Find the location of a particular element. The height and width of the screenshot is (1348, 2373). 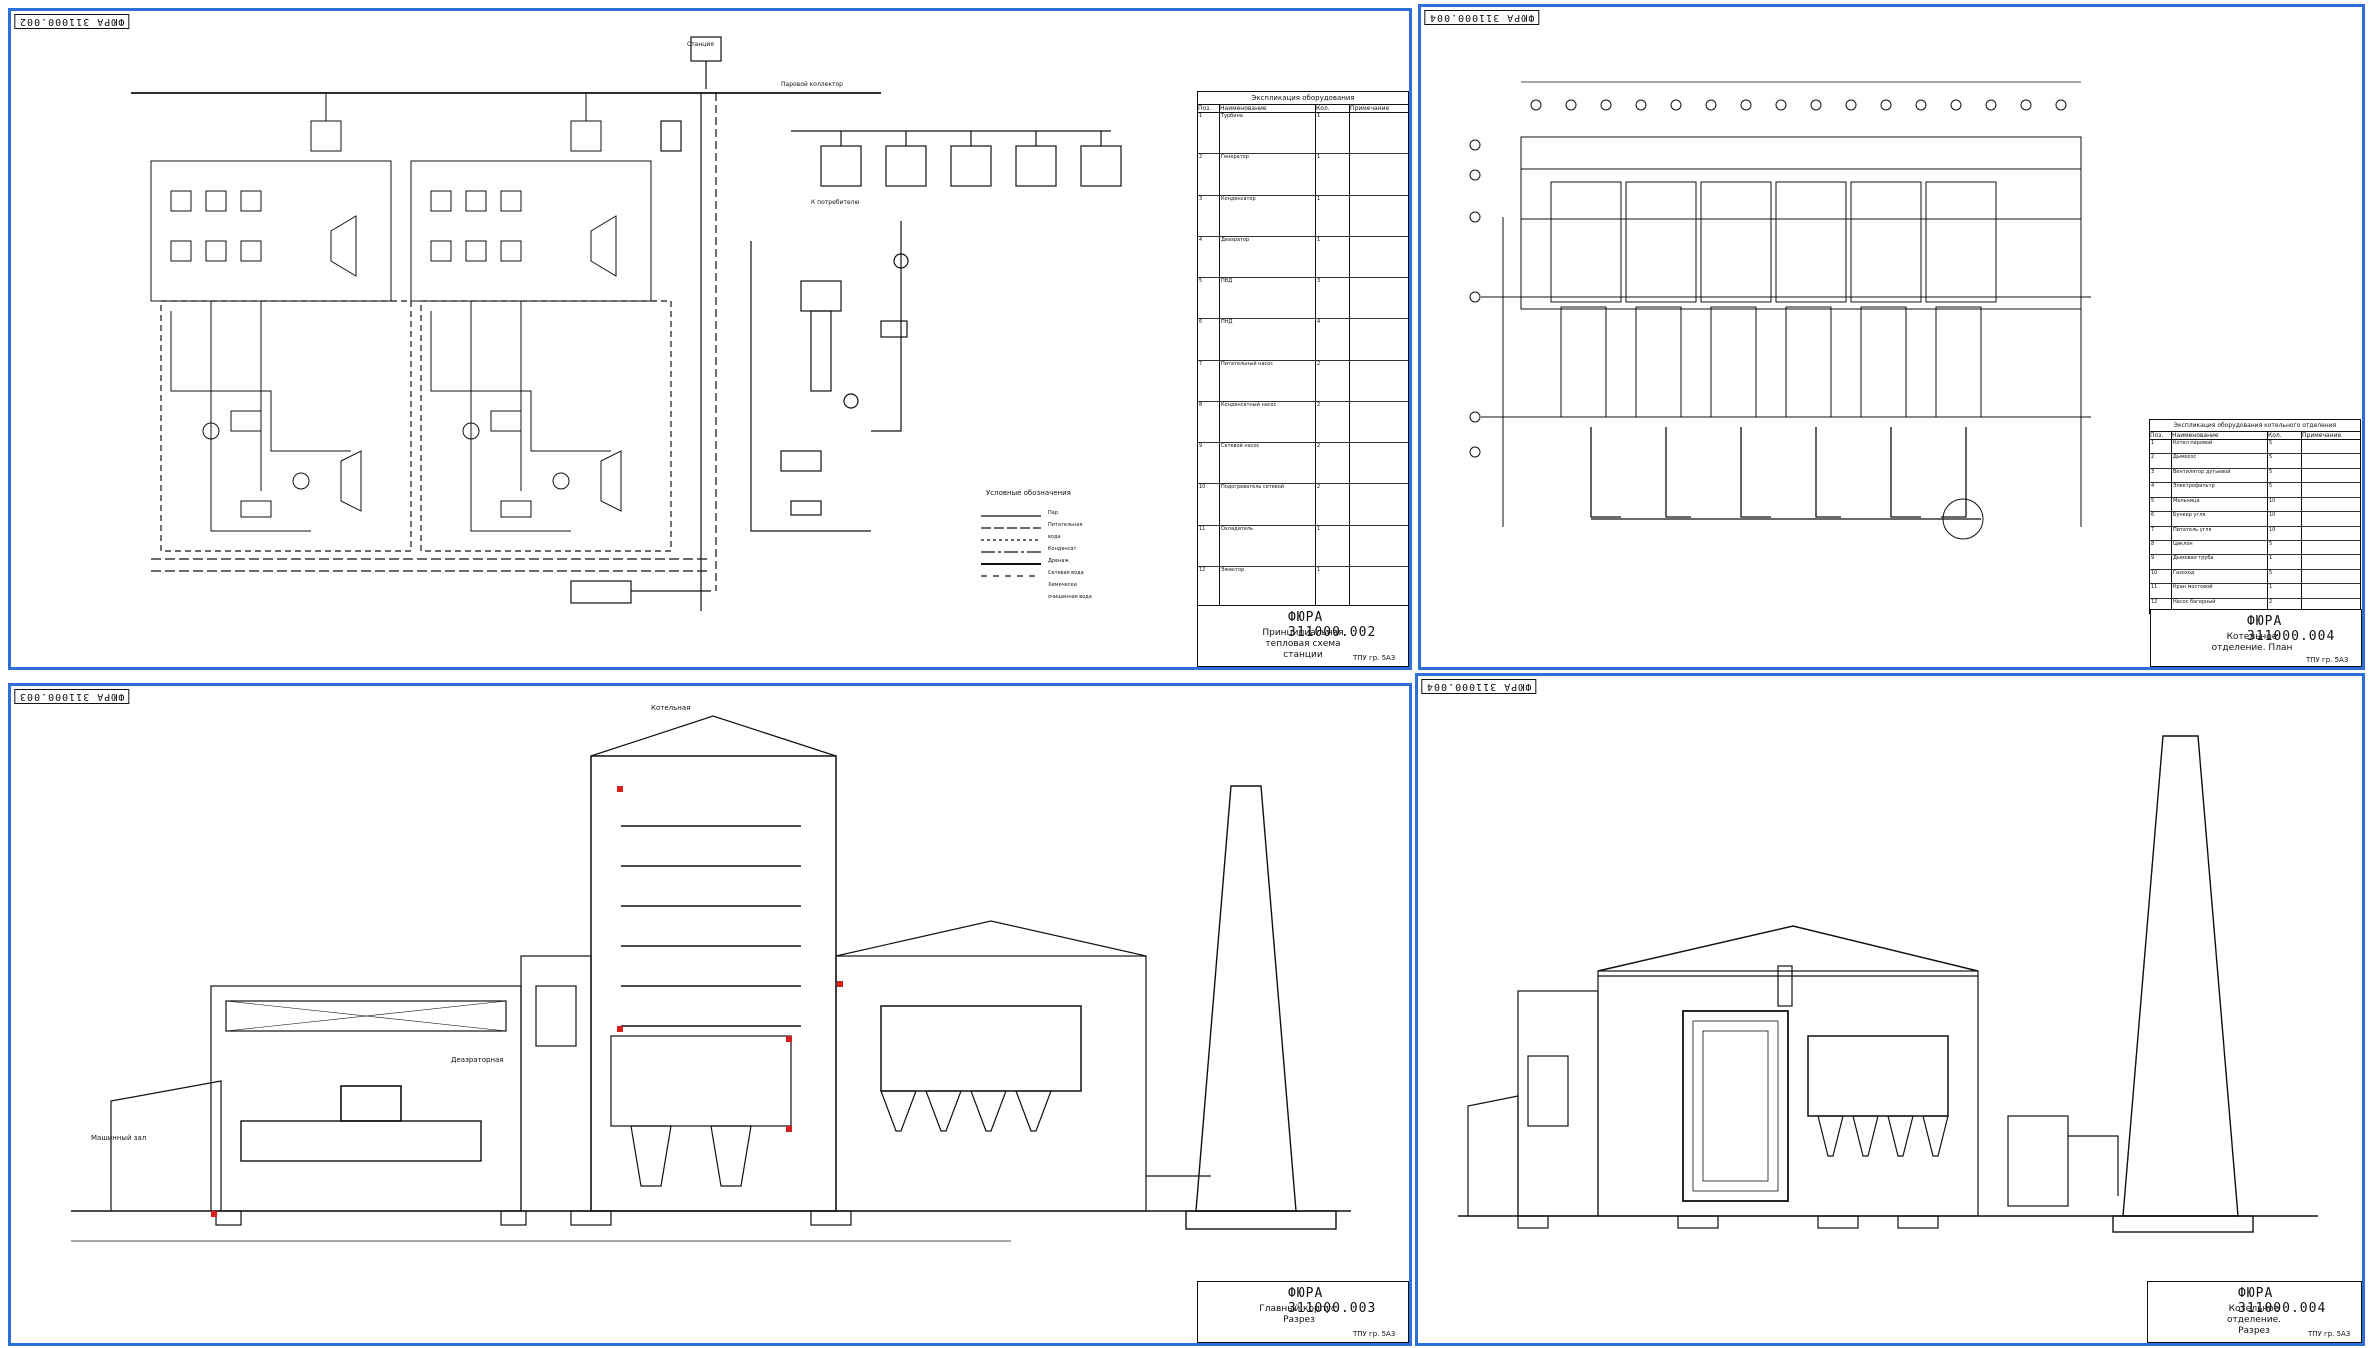

label-station: Станция is located at coordinates (700, 44).